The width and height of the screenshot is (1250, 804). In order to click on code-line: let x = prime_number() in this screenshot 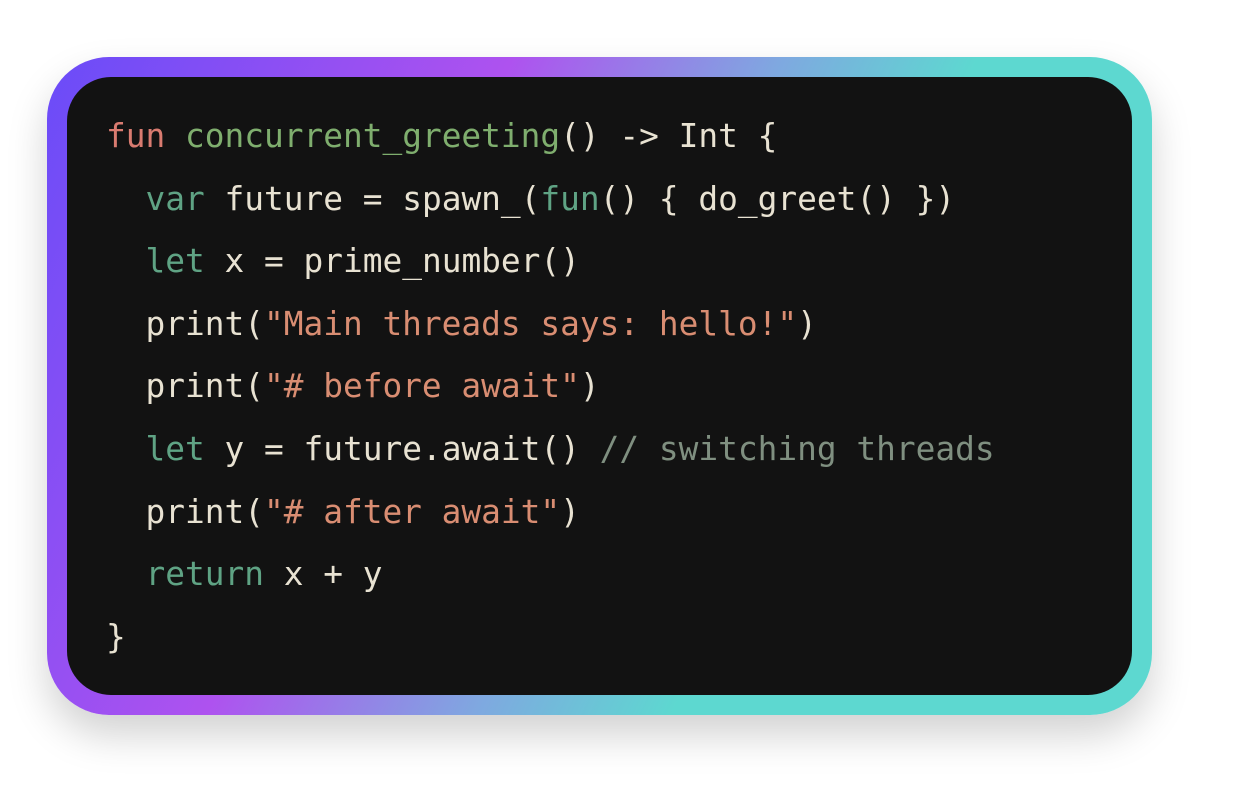, I will do `click(550, 261)`.